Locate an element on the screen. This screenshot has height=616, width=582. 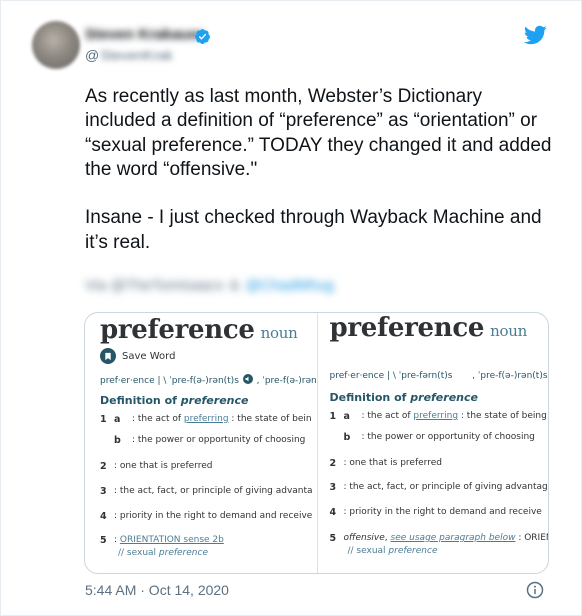
bookmark-icon is located at coordinates (108, 356).